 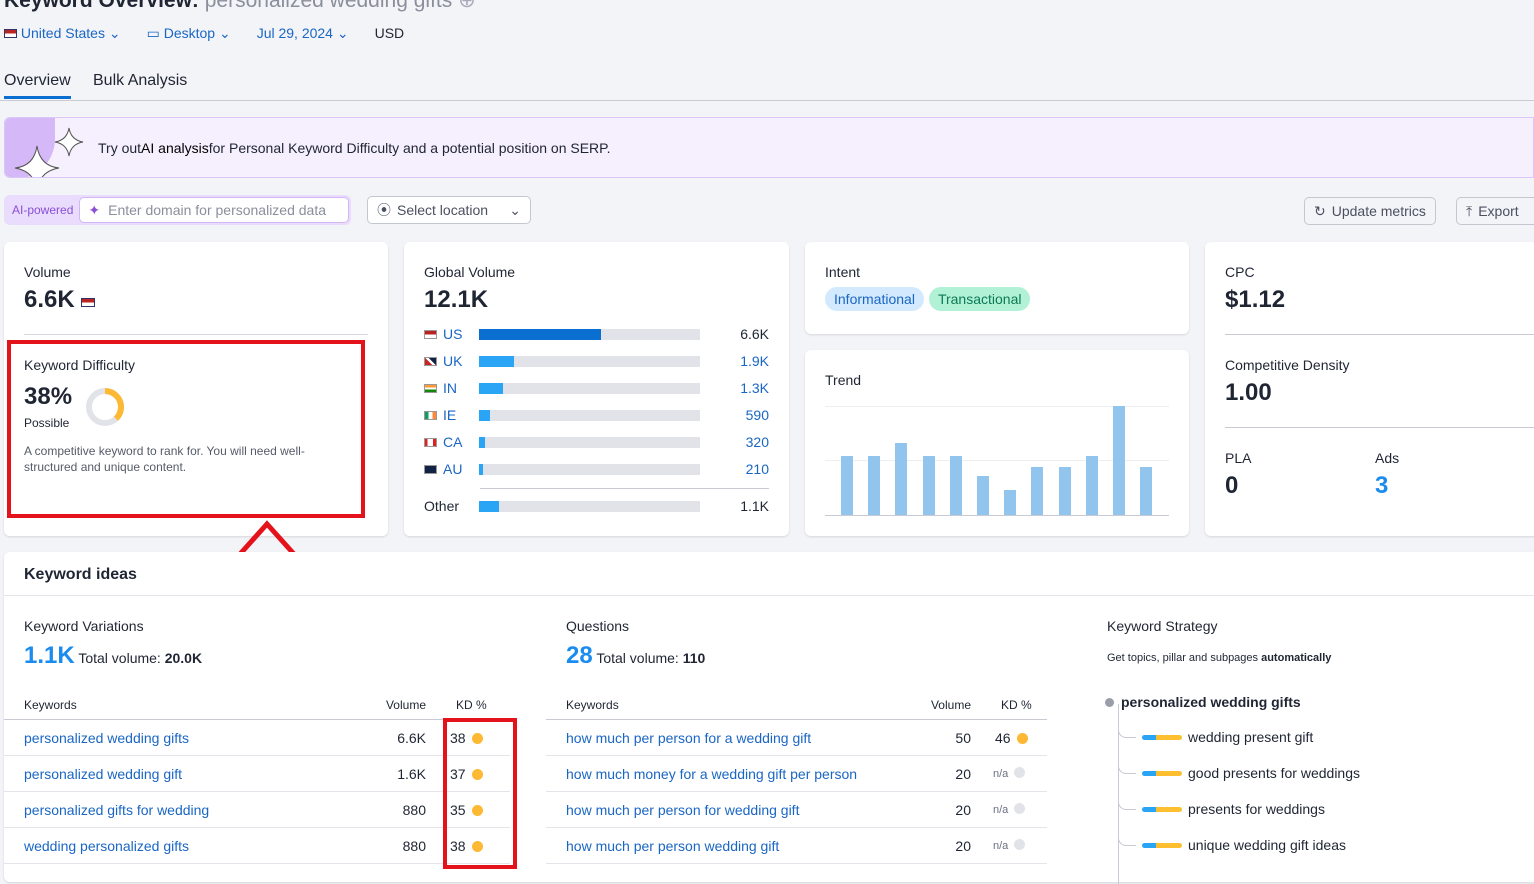 I want to click on tabs: Overview Bulk Analysis, so click(x=767, y=85).